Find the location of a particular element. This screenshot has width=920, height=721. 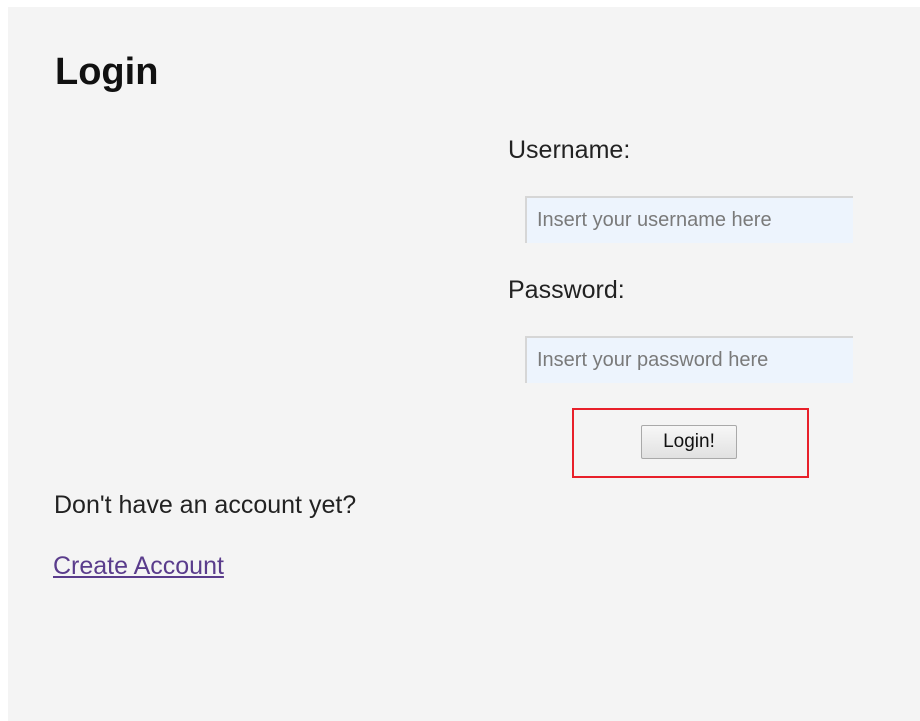

password-input is located at coordinates (689, 359).